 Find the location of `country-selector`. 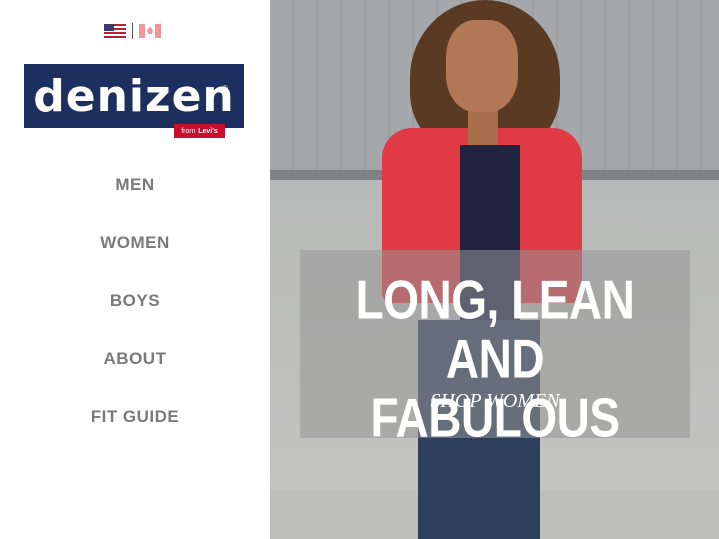

country-selector is located at coordinates (134, 31).